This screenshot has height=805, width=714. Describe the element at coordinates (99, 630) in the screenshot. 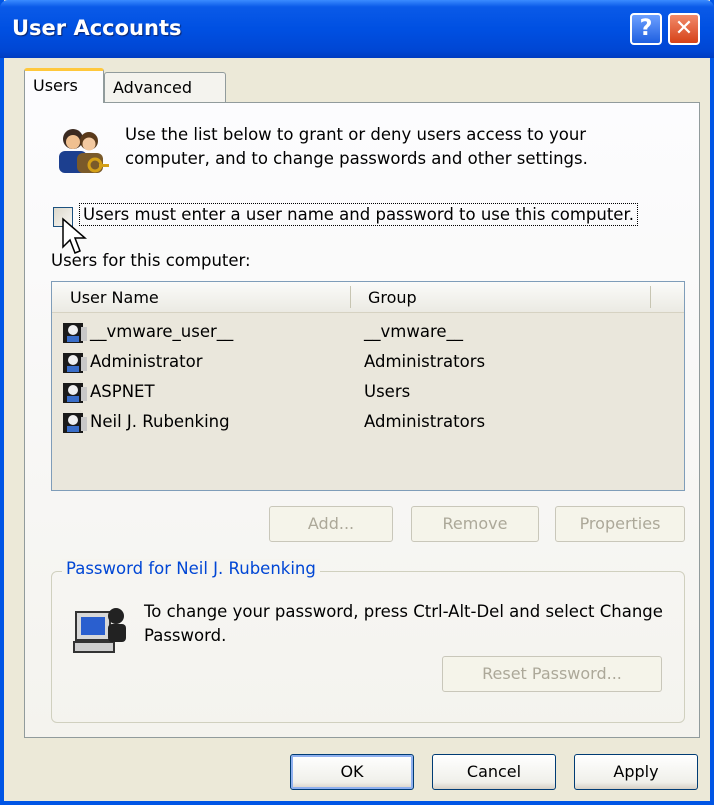

I see `computer-user-icon` at that location.